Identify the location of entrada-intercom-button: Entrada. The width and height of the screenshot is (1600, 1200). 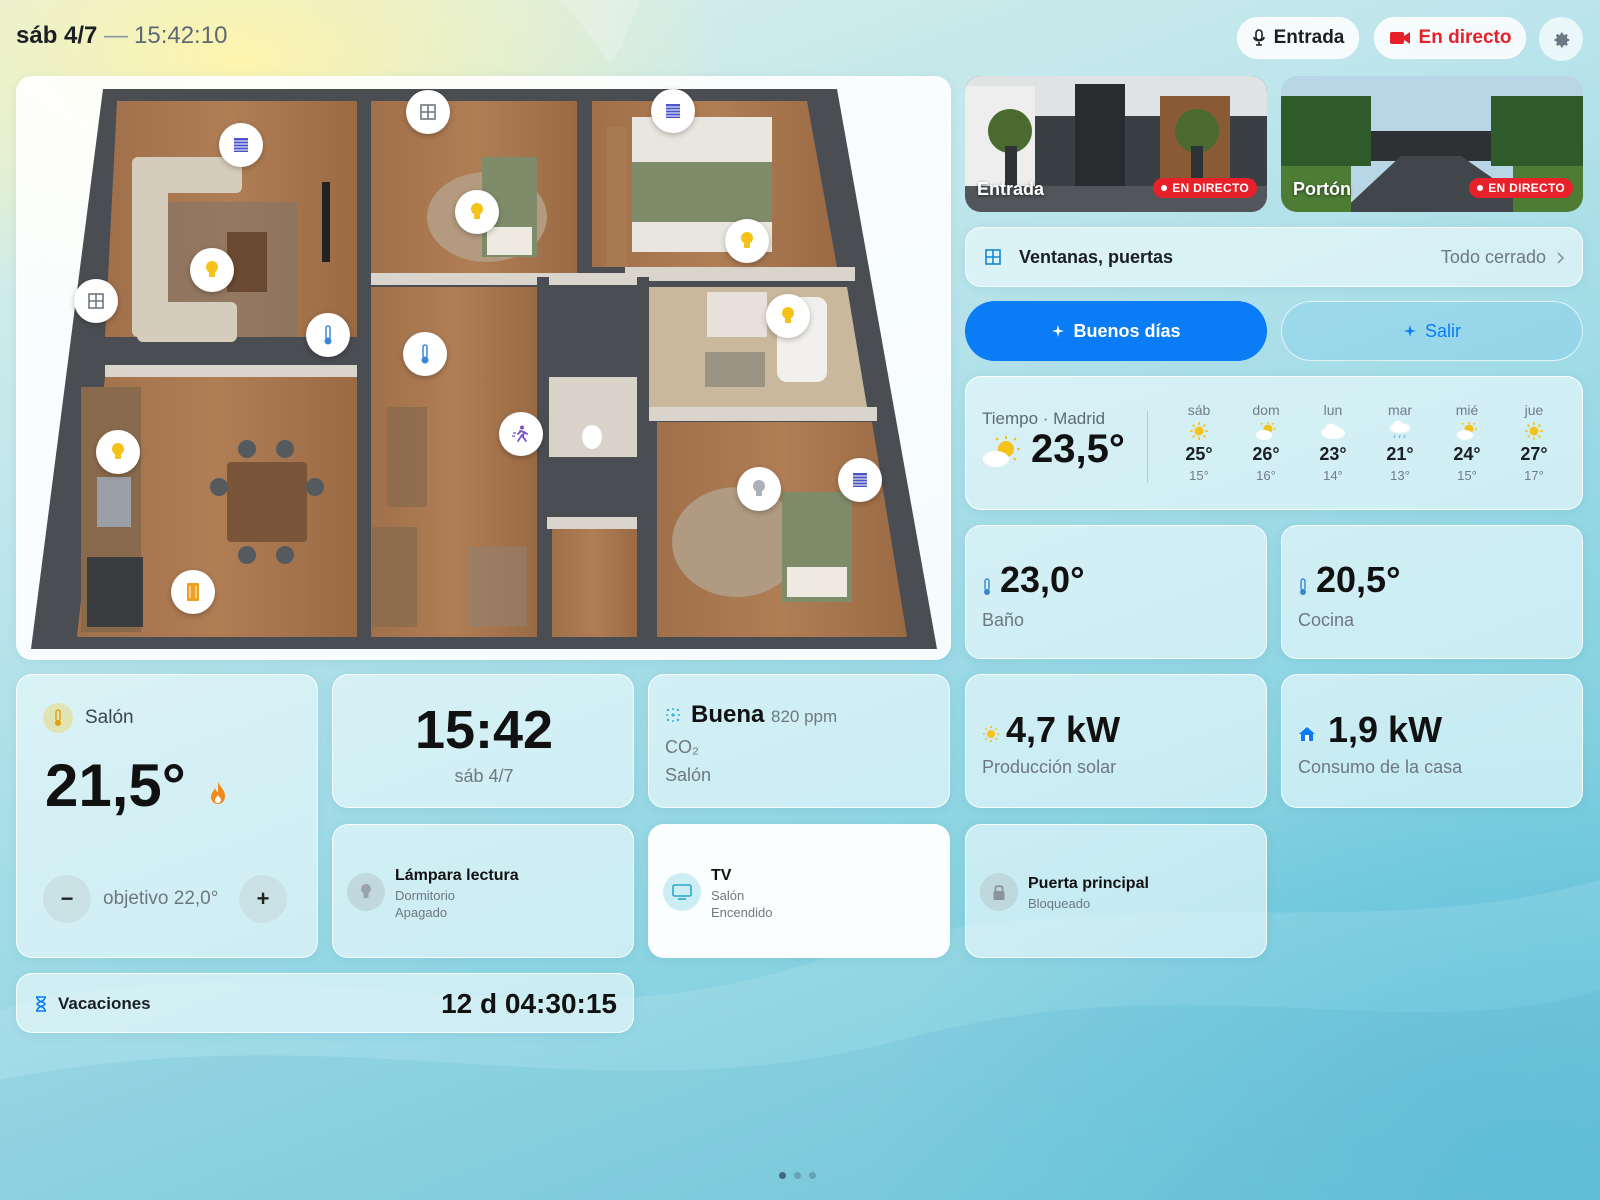
(1298, 38).